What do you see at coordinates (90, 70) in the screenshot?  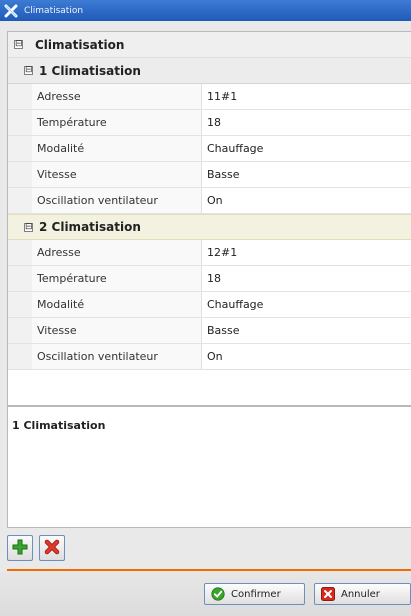 I see `group-label: 1 Climatisation` at bounding box center [90, 70].